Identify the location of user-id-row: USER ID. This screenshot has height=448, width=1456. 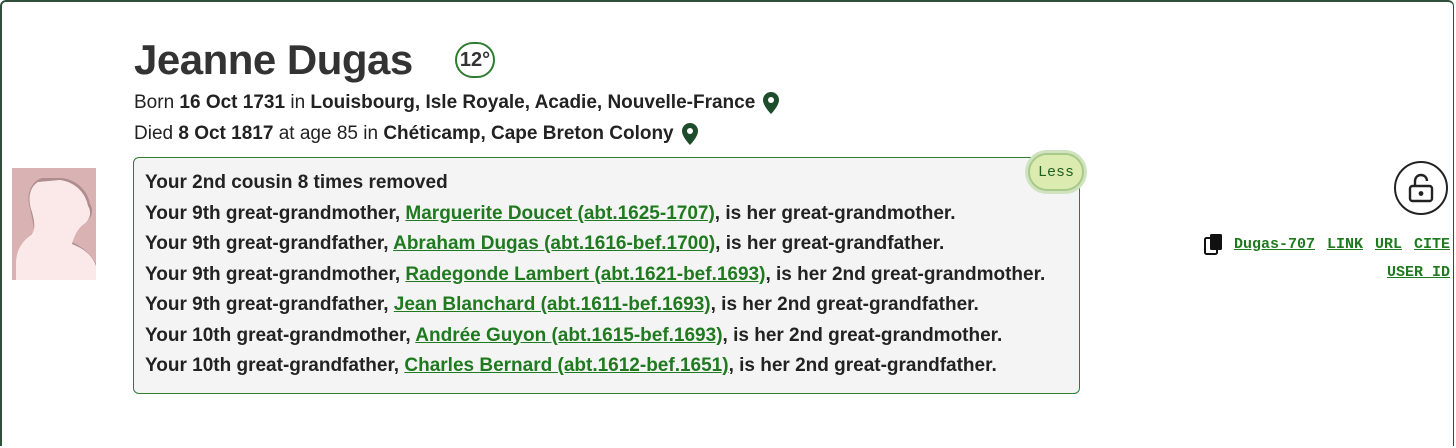
(1418, 272).